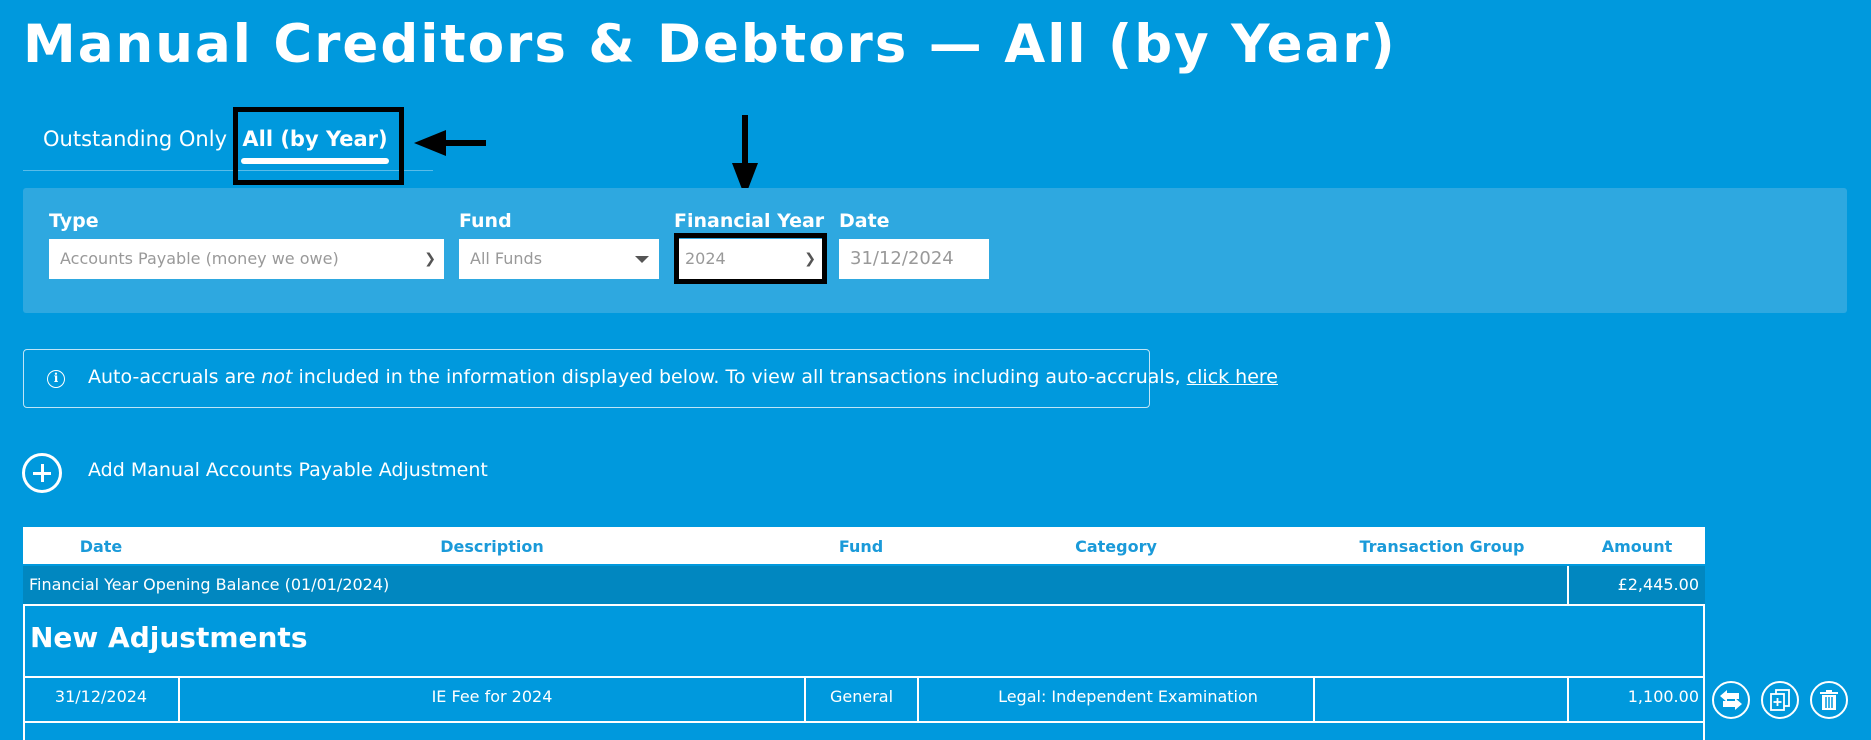 The image size is (1871, 740). Describe the element at coordinates (749, 259) in the screenshot. I see `financial-year-select: 2024 ❯` at that location.